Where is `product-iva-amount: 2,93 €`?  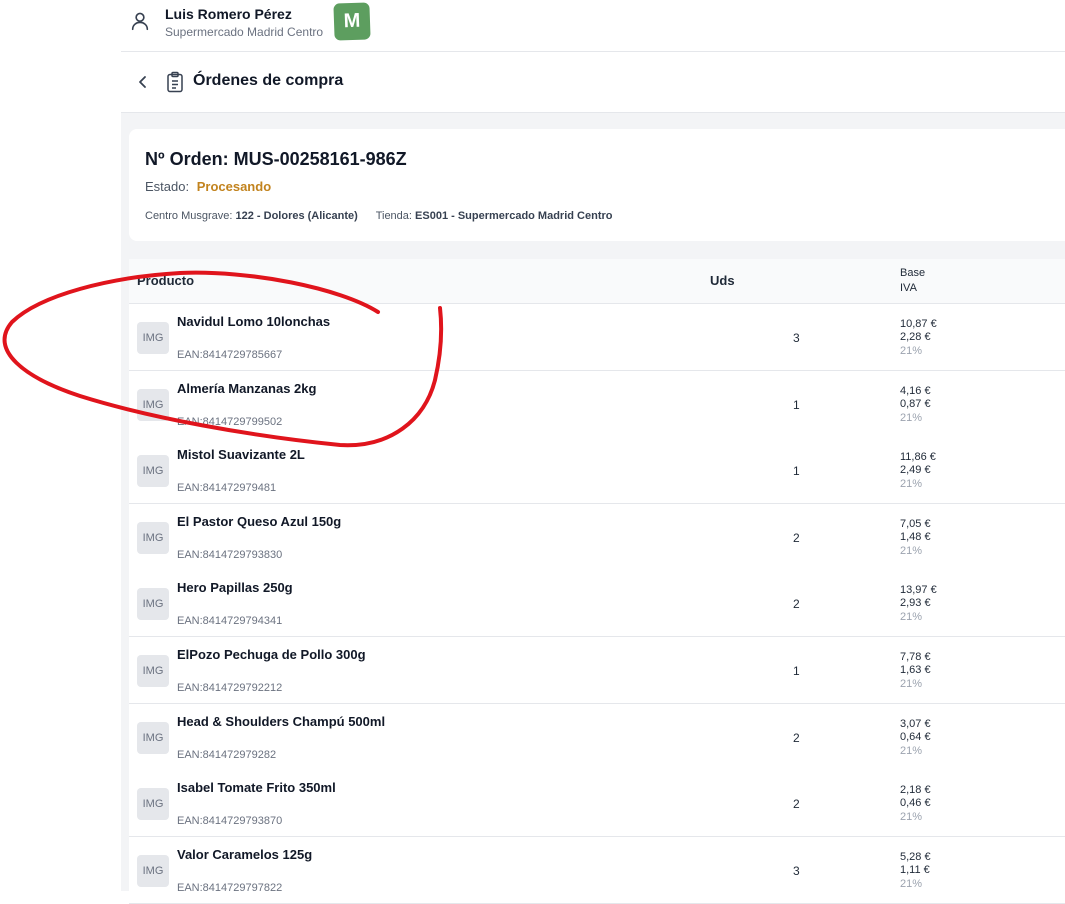 product-iva-amount: 2,93 € is located at coordinates (915, 603).